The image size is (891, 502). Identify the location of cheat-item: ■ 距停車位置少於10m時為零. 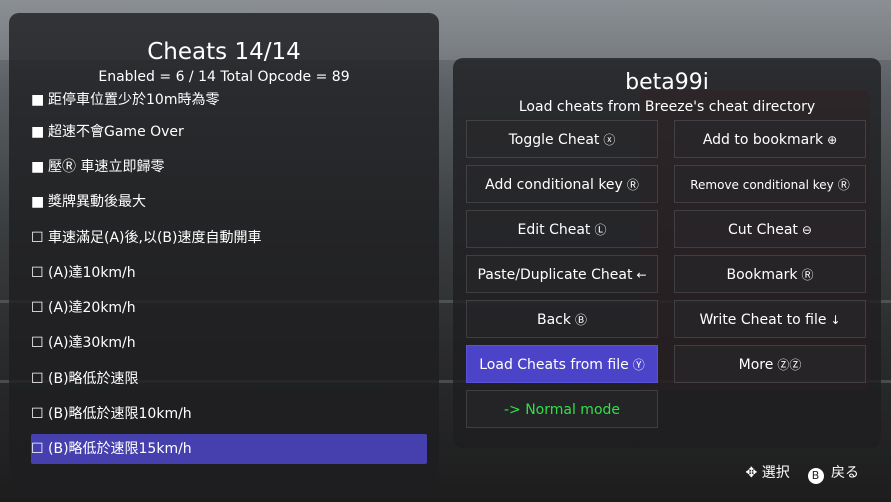
(229, 100).